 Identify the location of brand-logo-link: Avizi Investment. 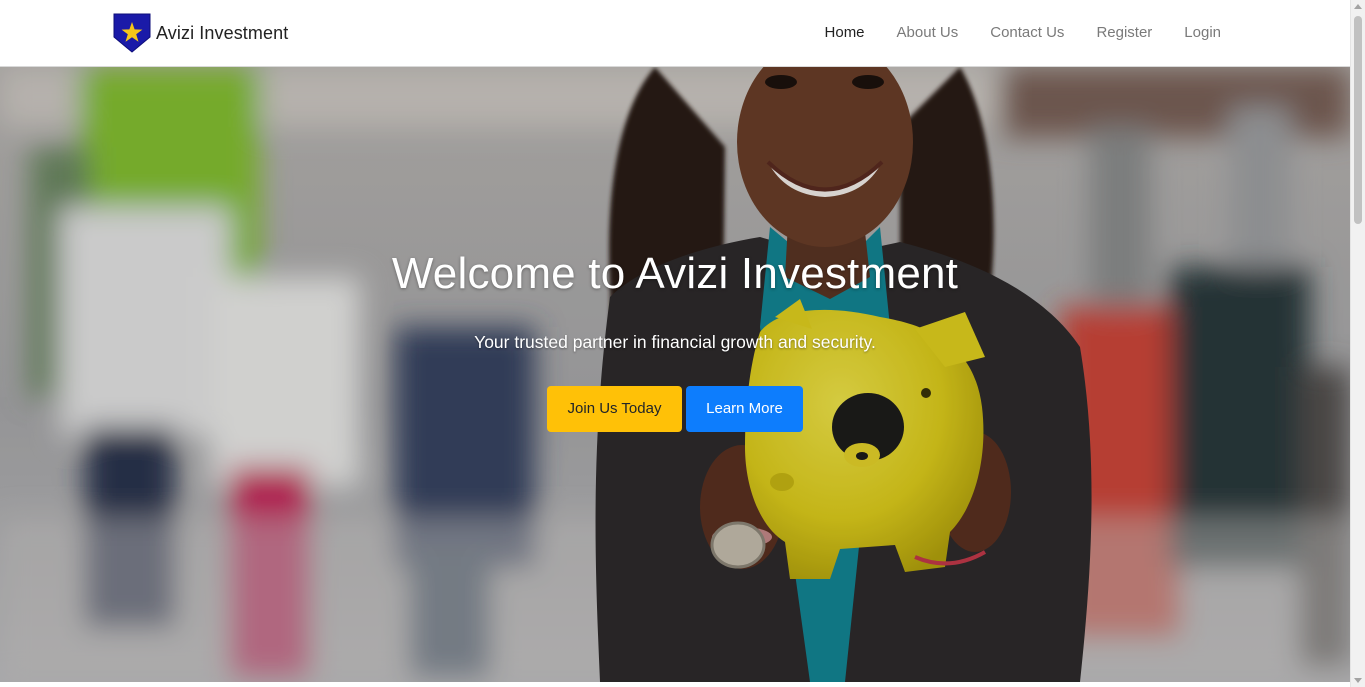
(200, 33).